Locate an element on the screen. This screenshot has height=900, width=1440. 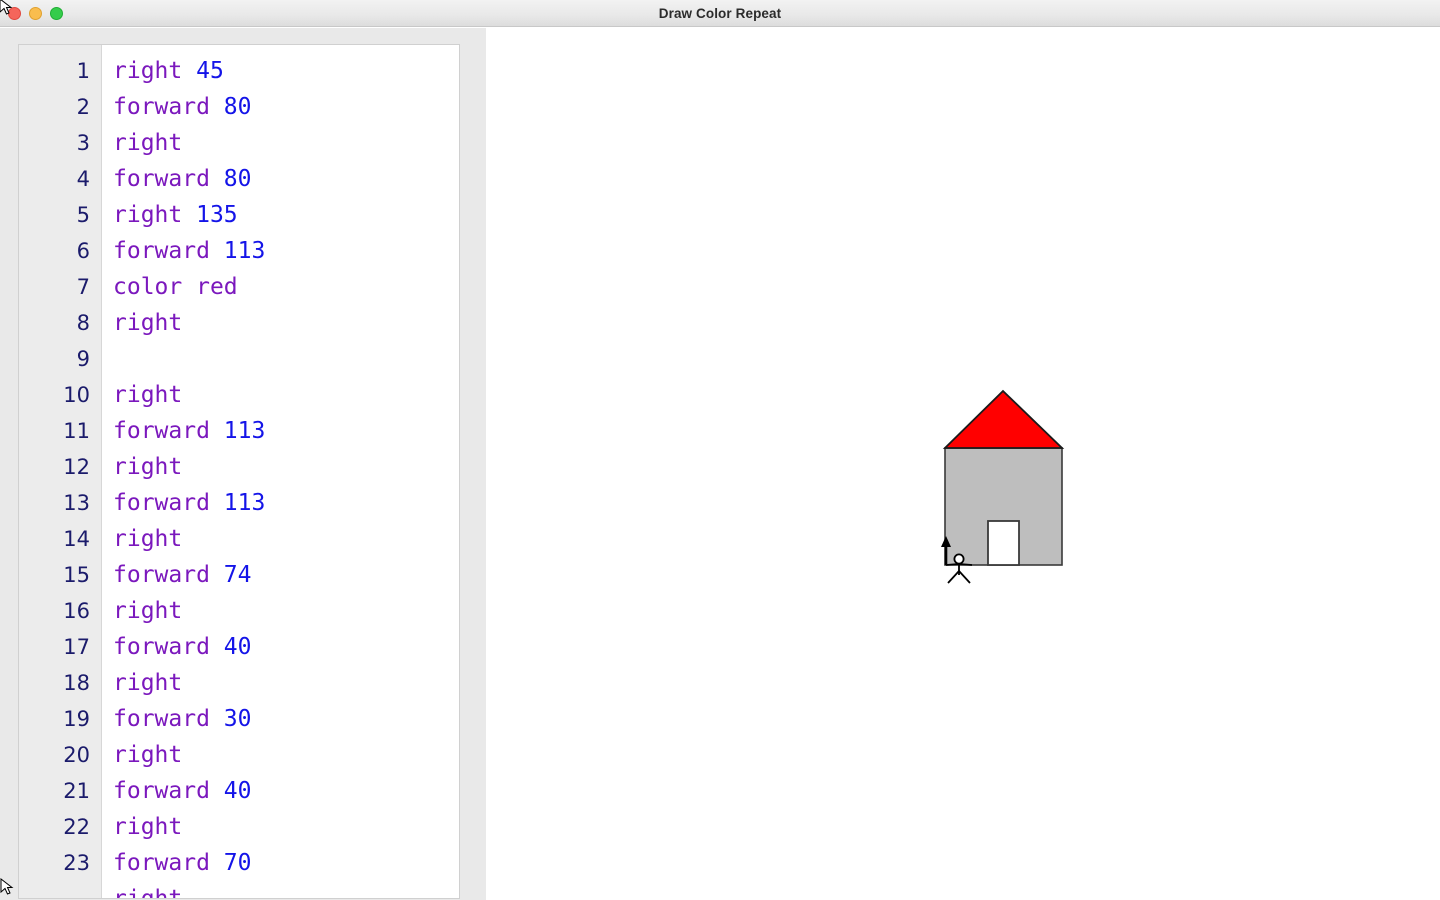
line-number is located at coordinates (60, 889).